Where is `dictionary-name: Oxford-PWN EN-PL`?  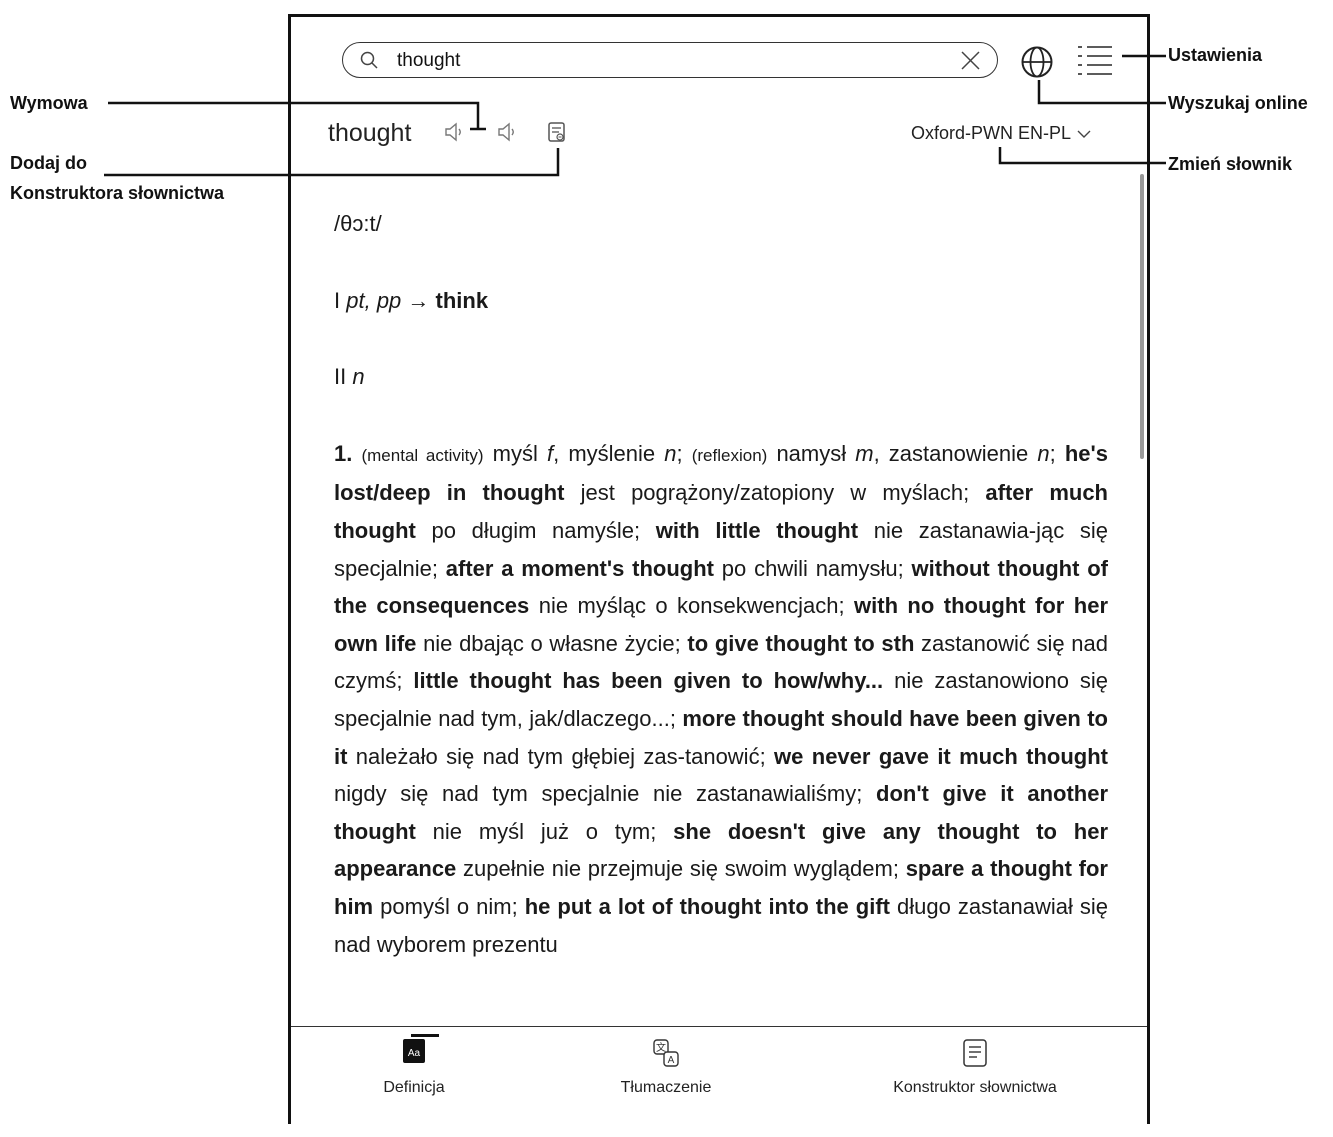 dictionary-name: Oxford-PWN EN-PL is located at coordinates (991, 133).